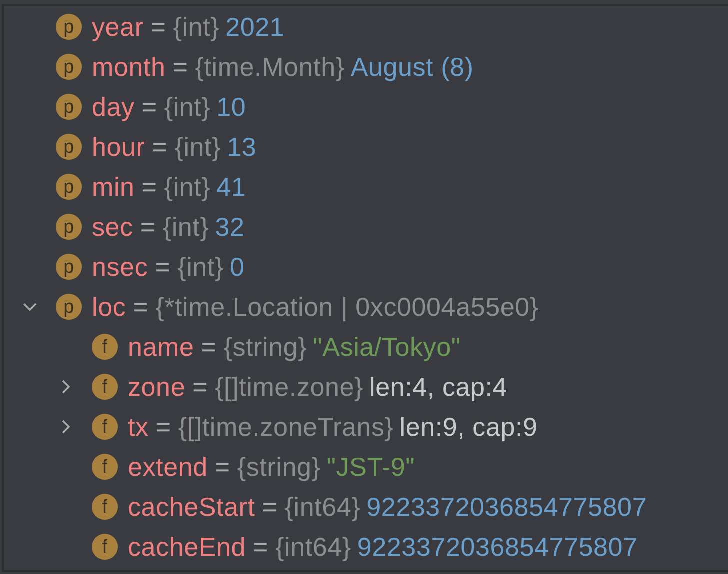  What do you see at coordinates (231, 187) in the screenshot?
I see `variable-value: 41` at bounding box center [231, 187].